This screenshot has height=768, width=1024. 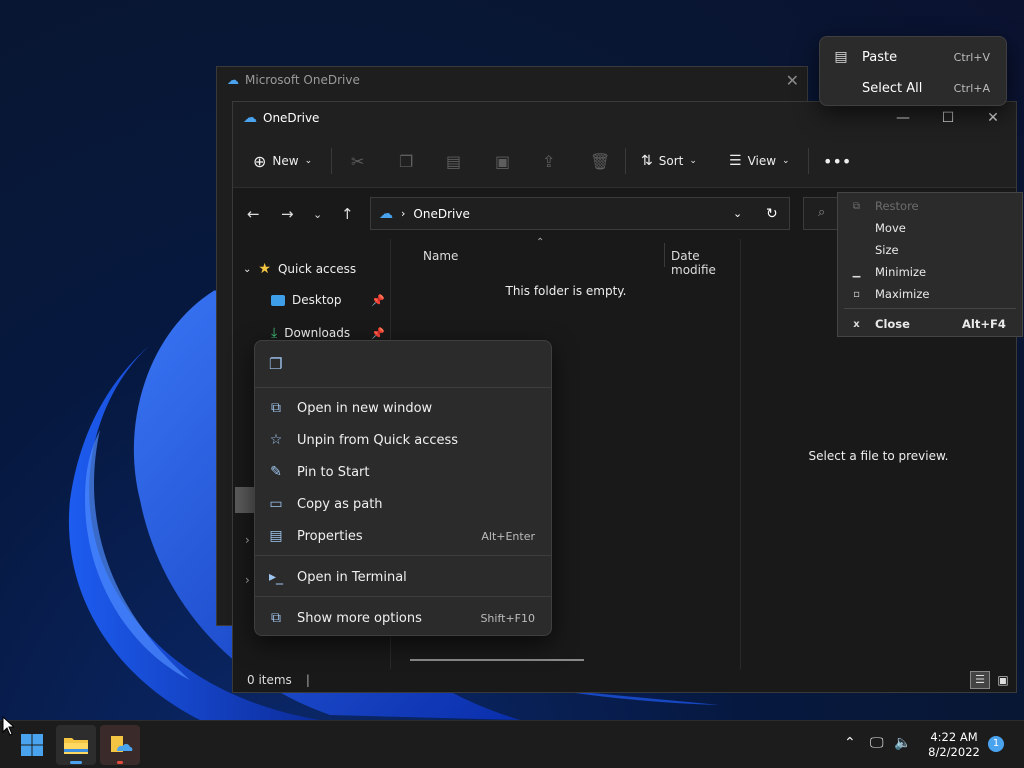 What do you see at coordinates (276, 536) in the screenshot?
I see `properties-icon: ▤` at bounding box center [276, 536].